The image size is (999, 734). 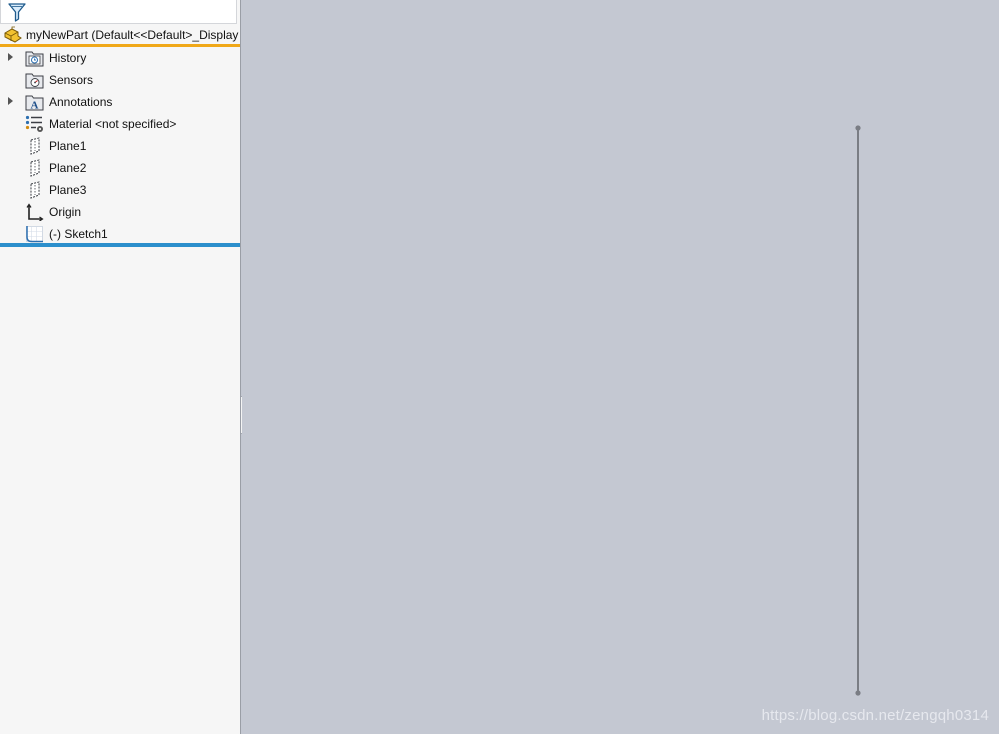 I want to click on tree-item-history: History, so click(x=120, y=58).